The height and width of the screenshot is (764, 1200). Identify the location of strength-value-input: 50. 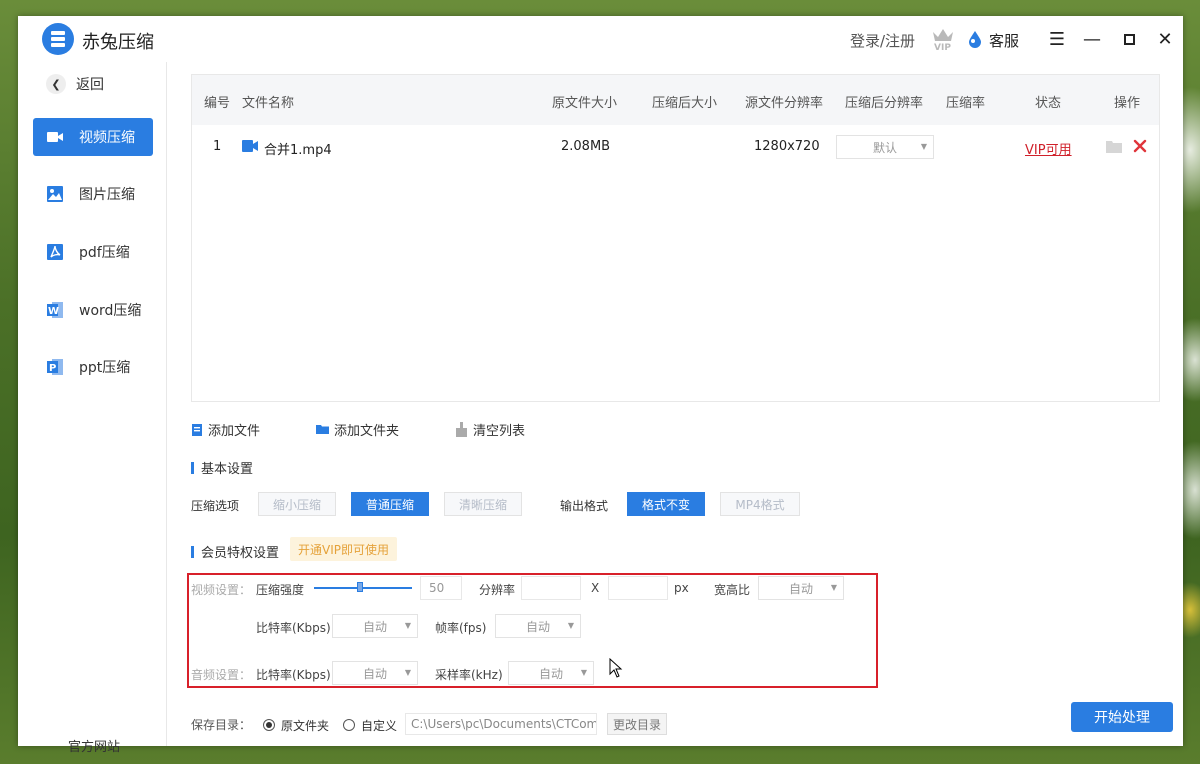
(441, 588).